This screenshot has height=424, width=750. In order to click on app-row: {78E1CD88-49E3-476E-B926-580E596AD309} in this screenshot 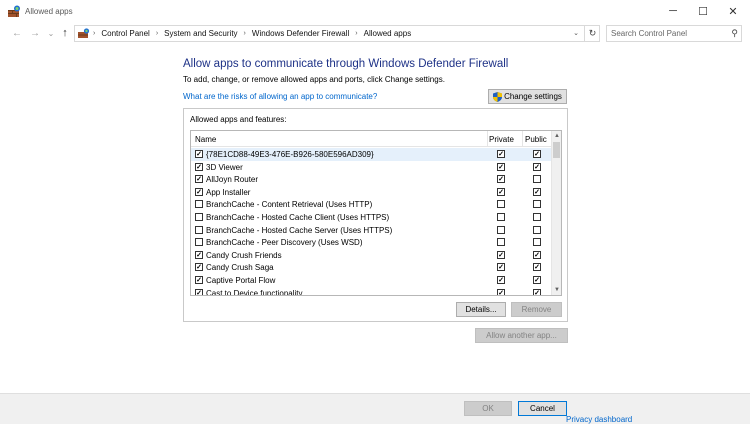, I will do `click(372, 154)`.